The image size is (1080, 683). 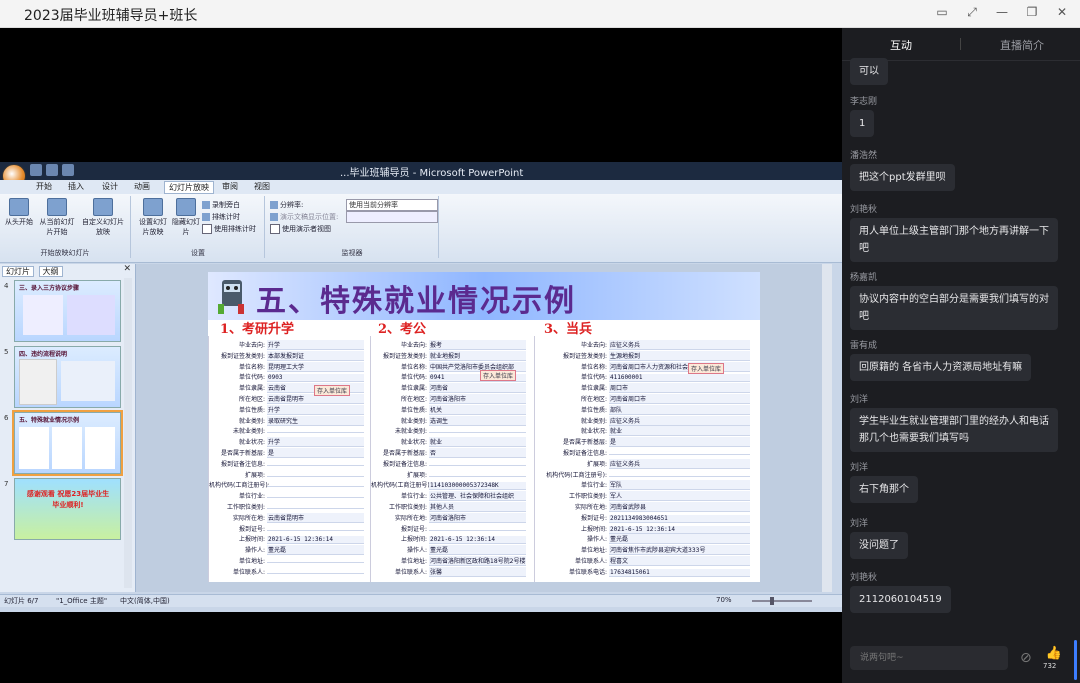 I want to click on form-label: 毕业去向:, so click(x=593, y=345).